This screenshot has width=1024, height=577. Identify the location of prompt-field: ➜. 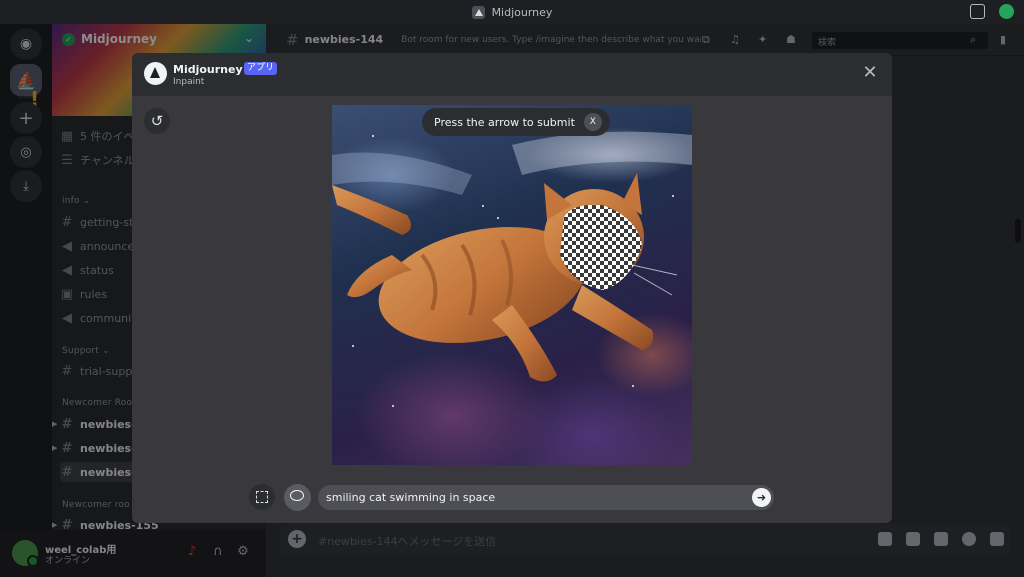
(546, 497).